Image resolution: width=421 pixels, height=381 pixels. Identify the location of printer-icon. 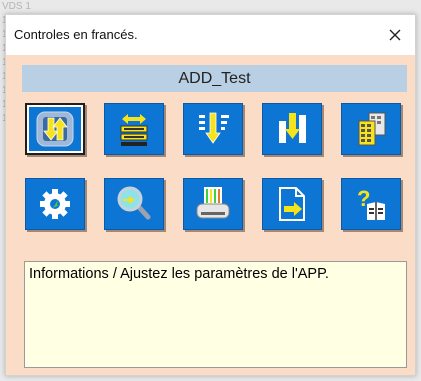
(213, 203).